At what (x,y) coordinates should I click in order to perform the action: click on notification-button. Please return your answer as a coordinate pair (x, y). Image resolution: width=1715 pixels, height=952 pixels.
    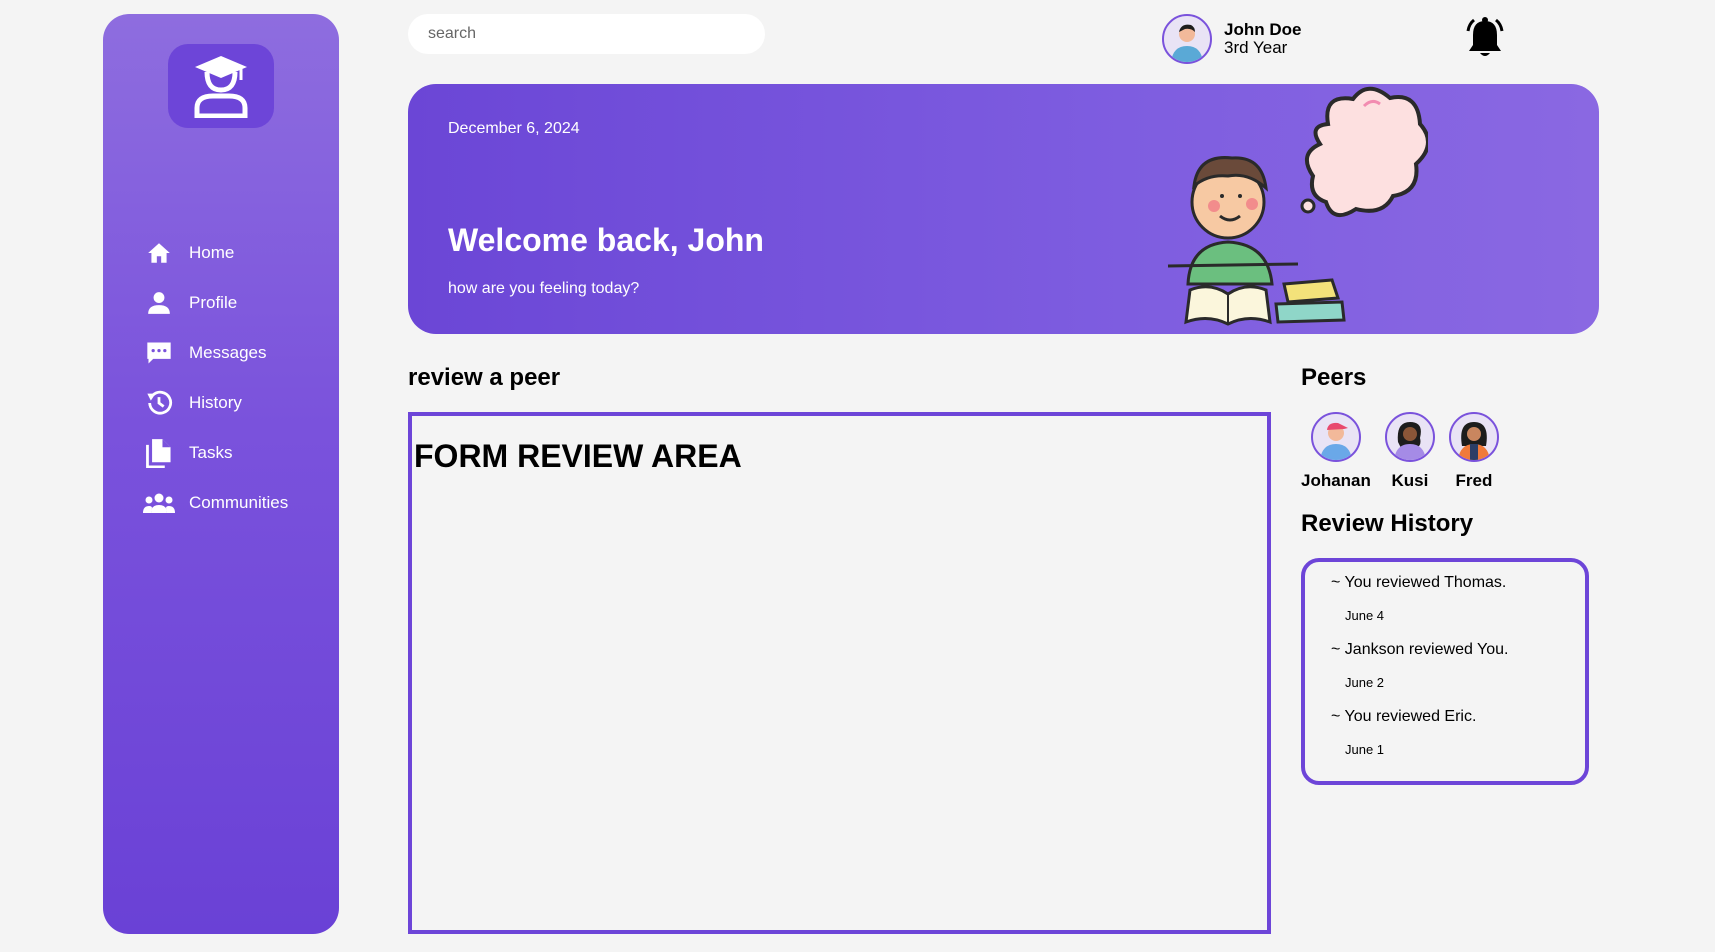
    Looking at the image, I should click on (1485, 39).